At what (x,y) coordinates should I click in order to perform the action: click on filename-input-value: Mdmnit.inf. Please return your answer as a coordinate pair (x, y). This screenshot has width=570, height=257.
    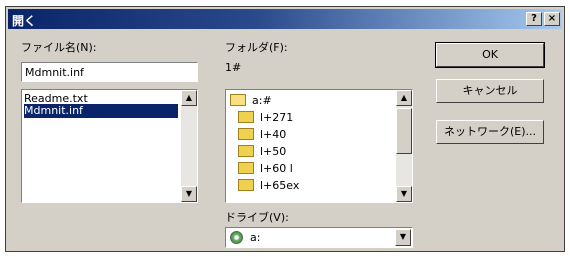
    Looking at the image, I should click on (54, 72).